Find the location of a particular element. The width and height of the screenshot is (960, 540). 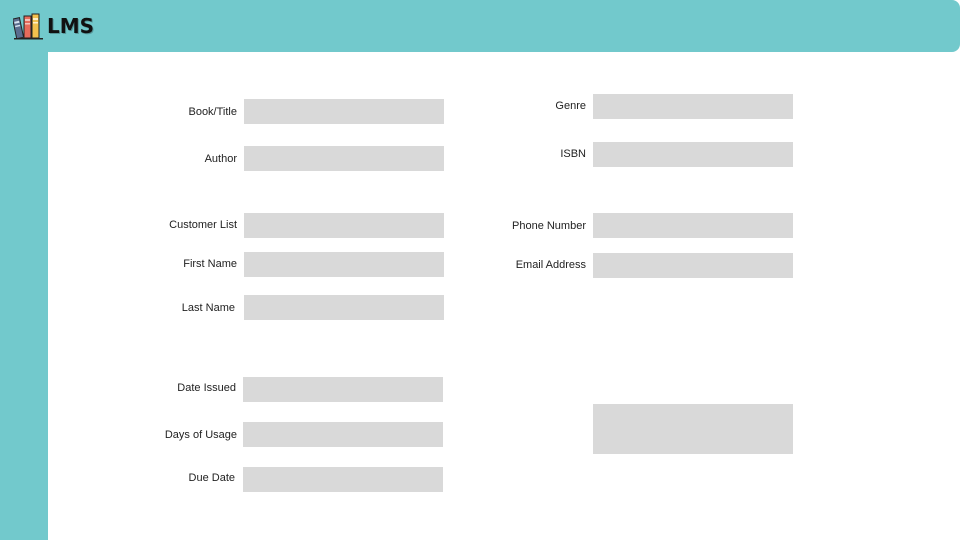

customer-list-input is located at coordinates (344, 225).